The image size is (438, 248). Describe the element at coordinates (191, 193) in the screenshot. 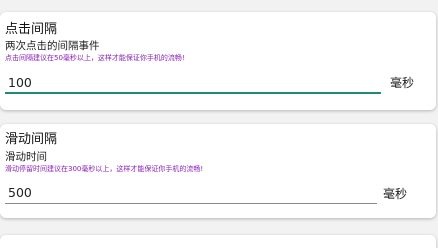

I see `swipe-interval-input` at that location.